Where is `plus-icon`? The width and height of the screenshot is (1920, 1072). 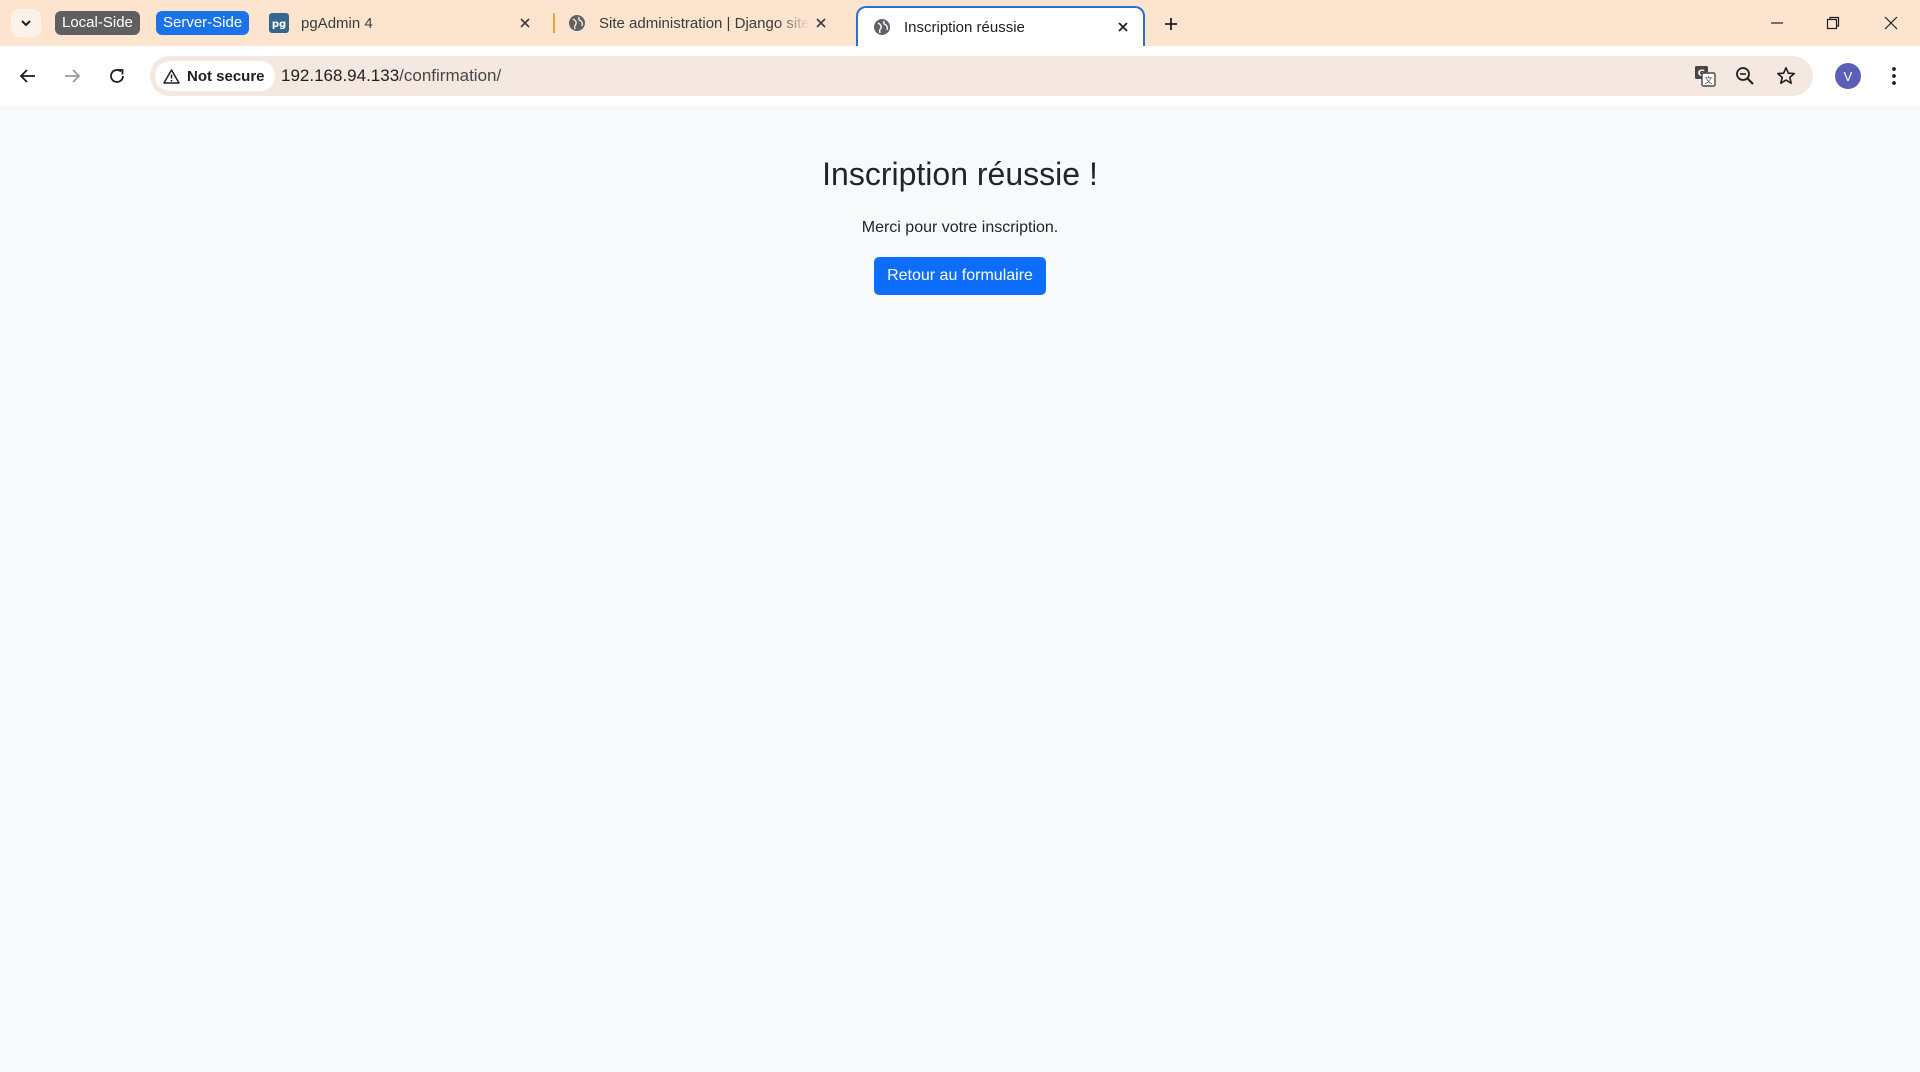 plus-icon is located at coordinates (1171, 24).